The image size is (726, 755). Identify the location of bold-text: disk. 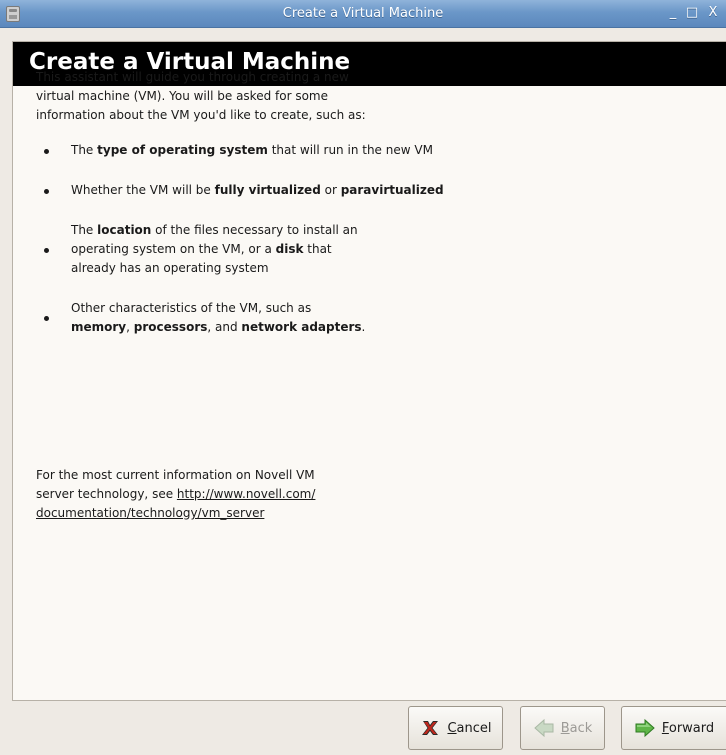
(289, 249).